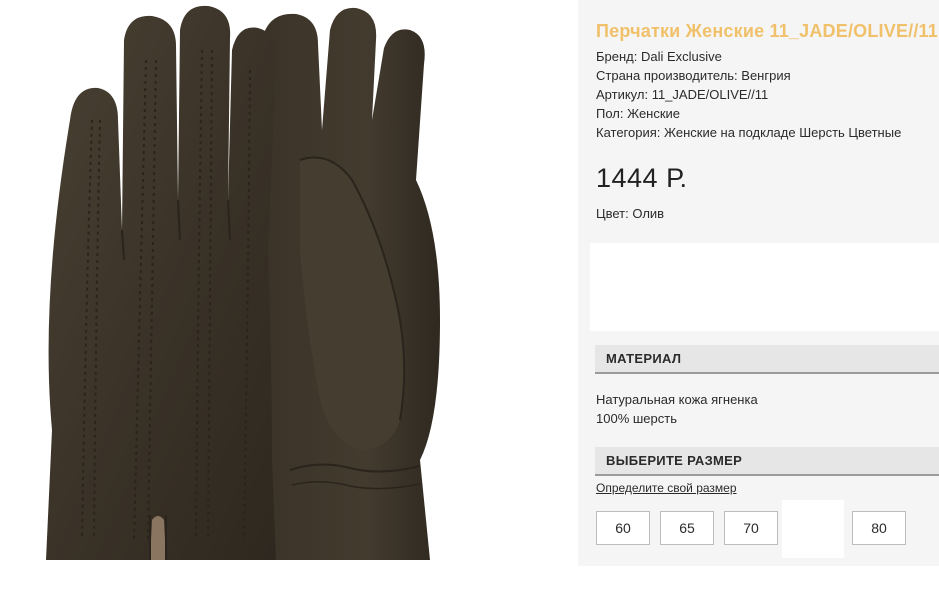  Describe the element at coordinates (682, 94) in the screenshot. I see `product-article: Артикул: 11_JADE/OLIVE//11` at that location.